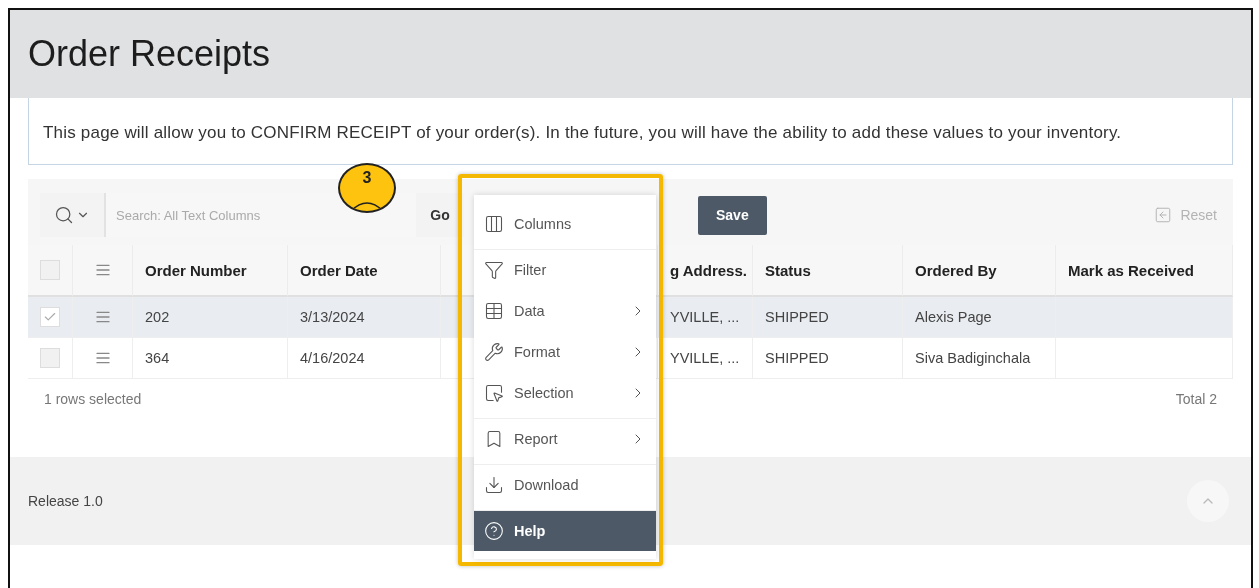 Image resolution: width=1259 pixels, height=588 pixels. What do you see at coordinates (565, 484) in the screenshot?
I see `menu-item: Download` at bounding box center [565, 484].